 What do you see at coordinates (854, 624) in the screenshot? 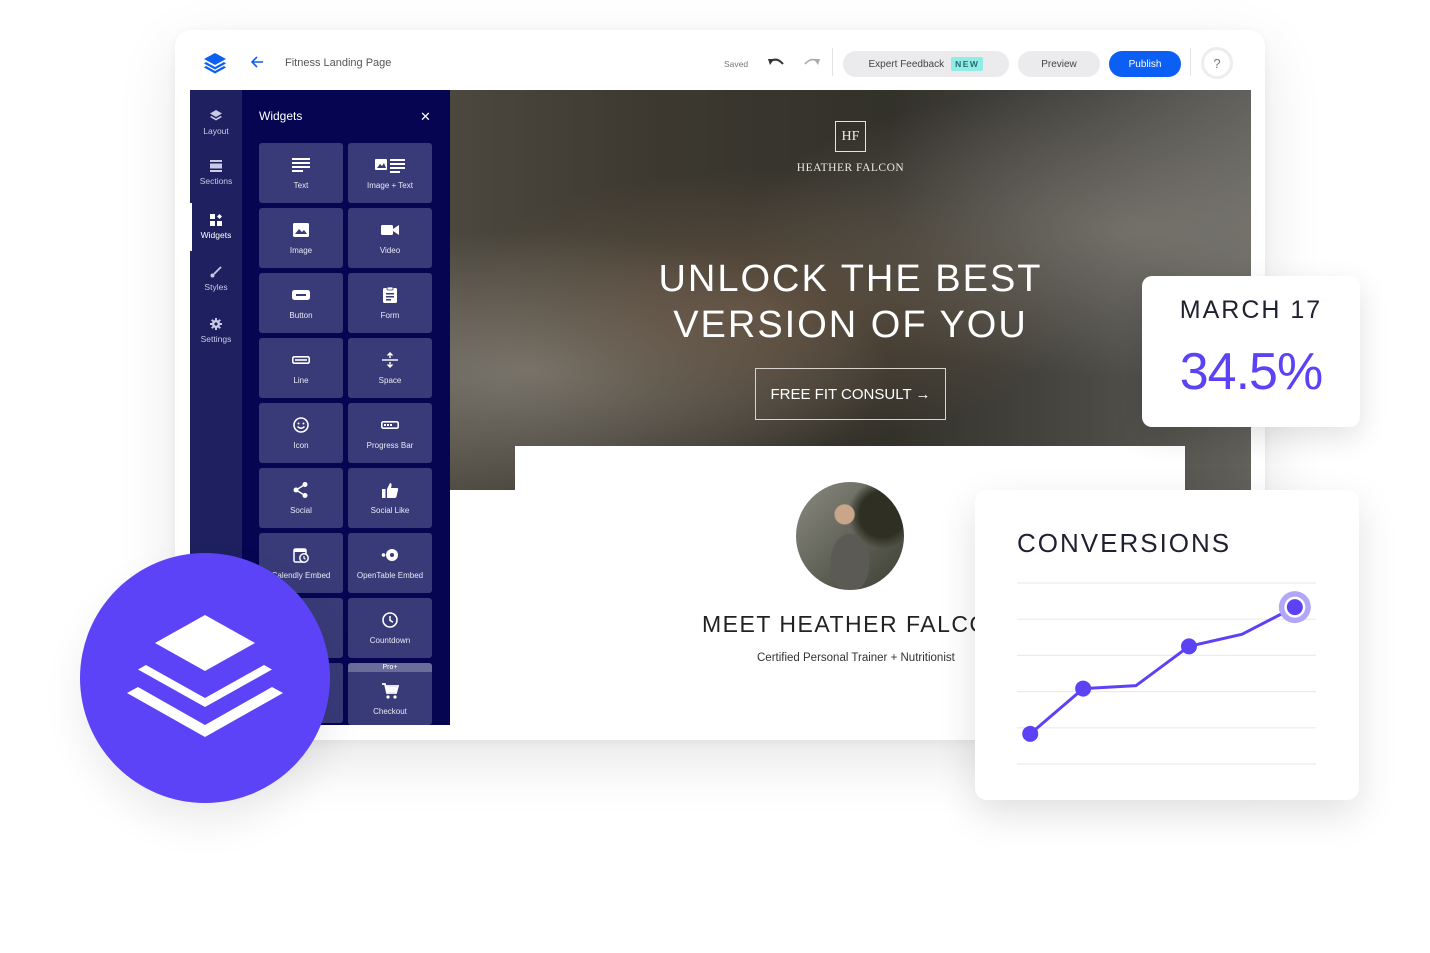
I see `about-title: MEET HEATHER FALCON` at bounding box center [854, 624].